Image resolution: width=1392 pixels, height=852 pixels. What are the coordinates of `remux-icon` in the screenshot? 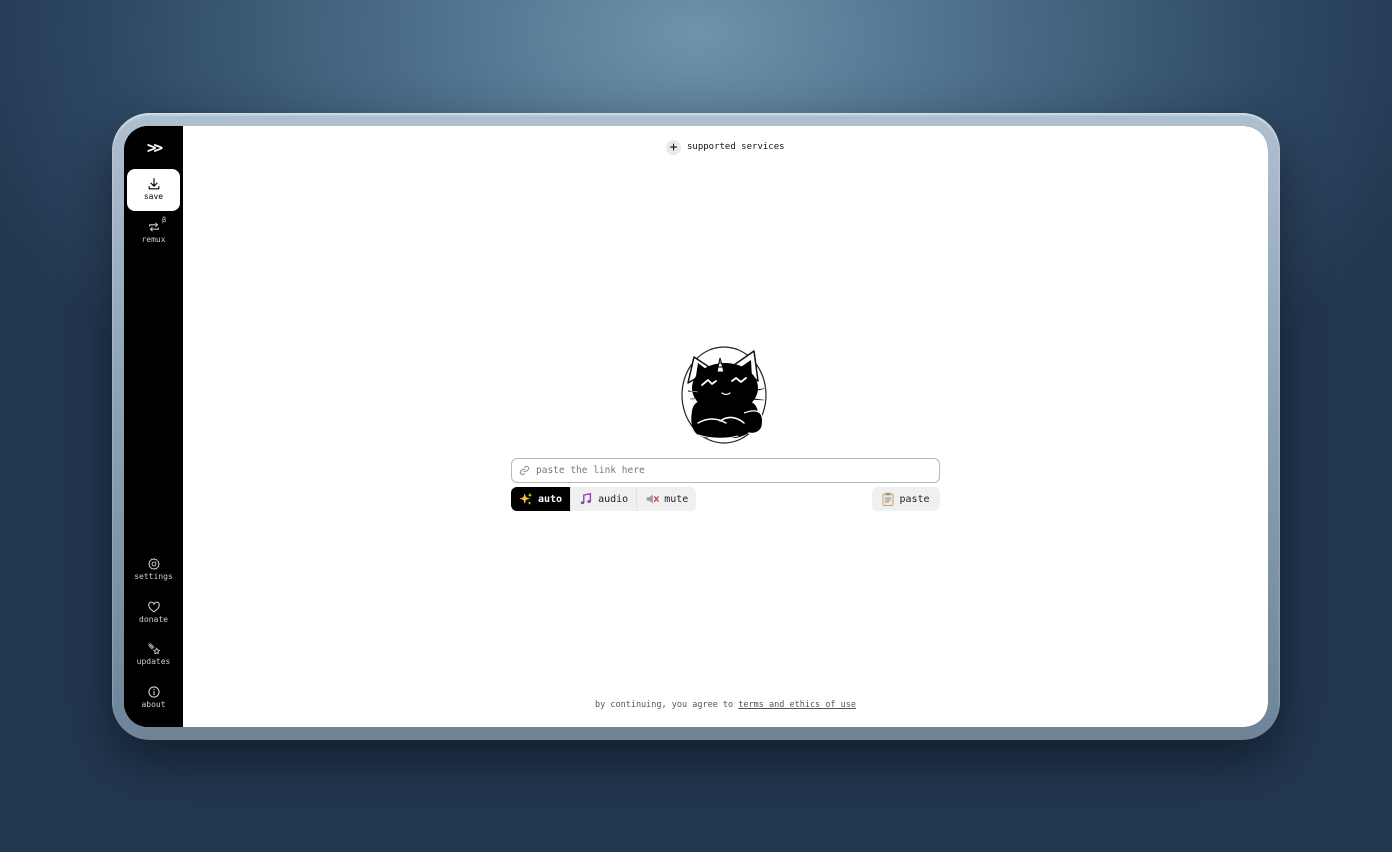 It's located at (153, 227).